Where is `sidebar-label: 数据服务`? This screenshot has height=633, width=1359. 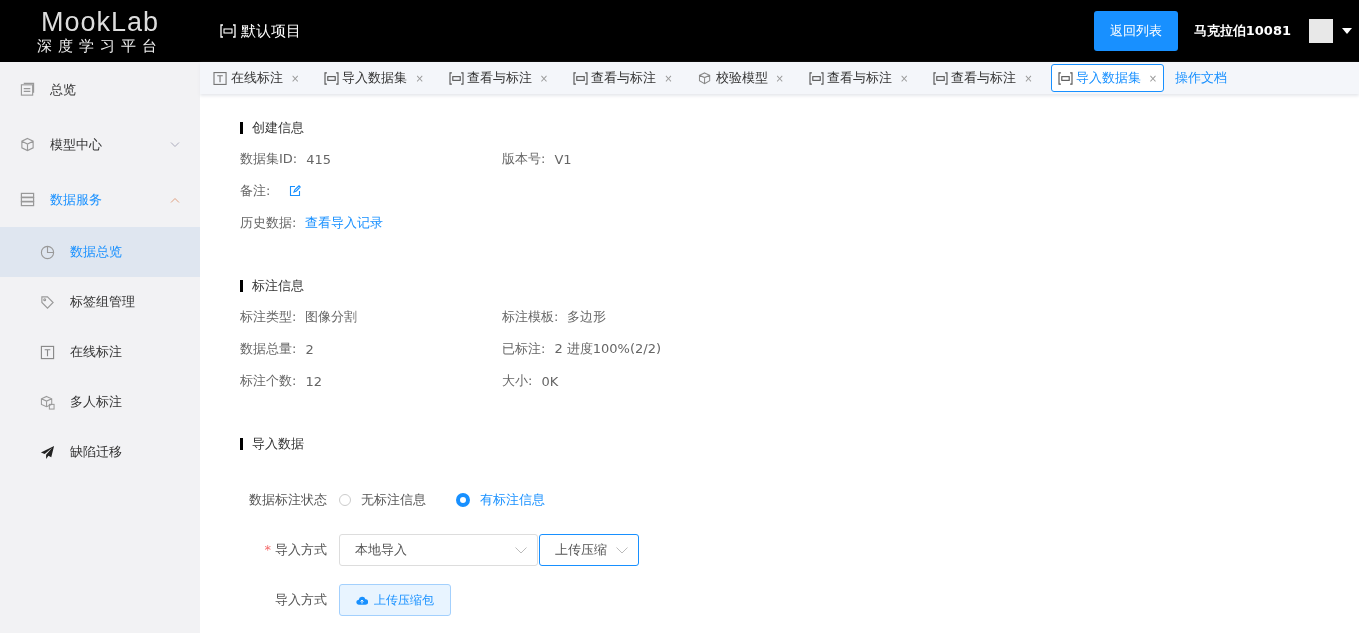 sidebar-label: 数据服务 is located at coordinates (76, 199).